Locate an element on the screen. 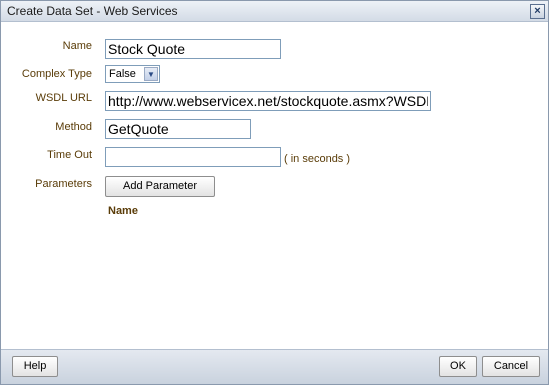  method-field is located at coordinates (178, 129).